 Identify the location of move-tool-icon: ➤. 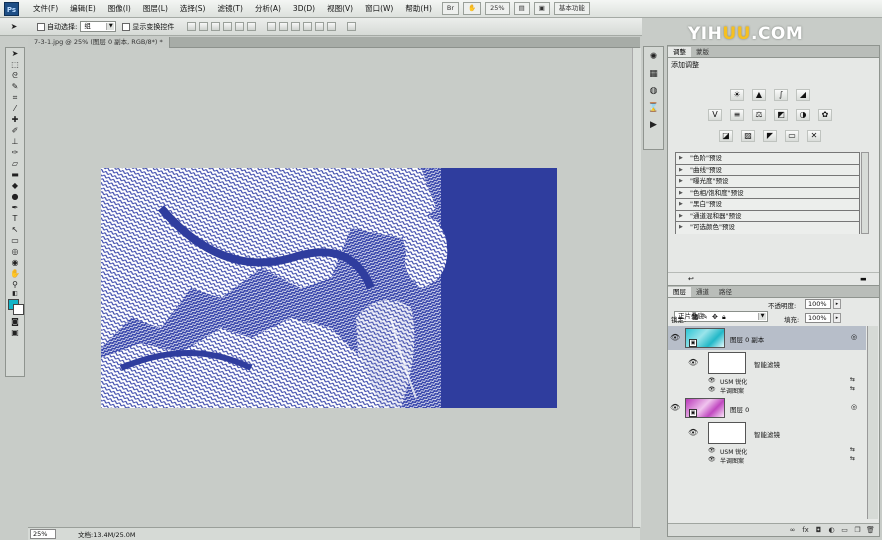
(15, 53).